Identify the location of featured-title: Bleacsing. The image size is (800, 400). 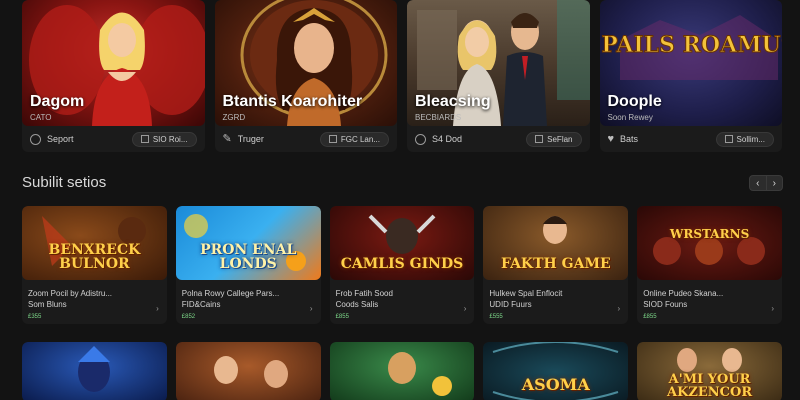
(453, 101).